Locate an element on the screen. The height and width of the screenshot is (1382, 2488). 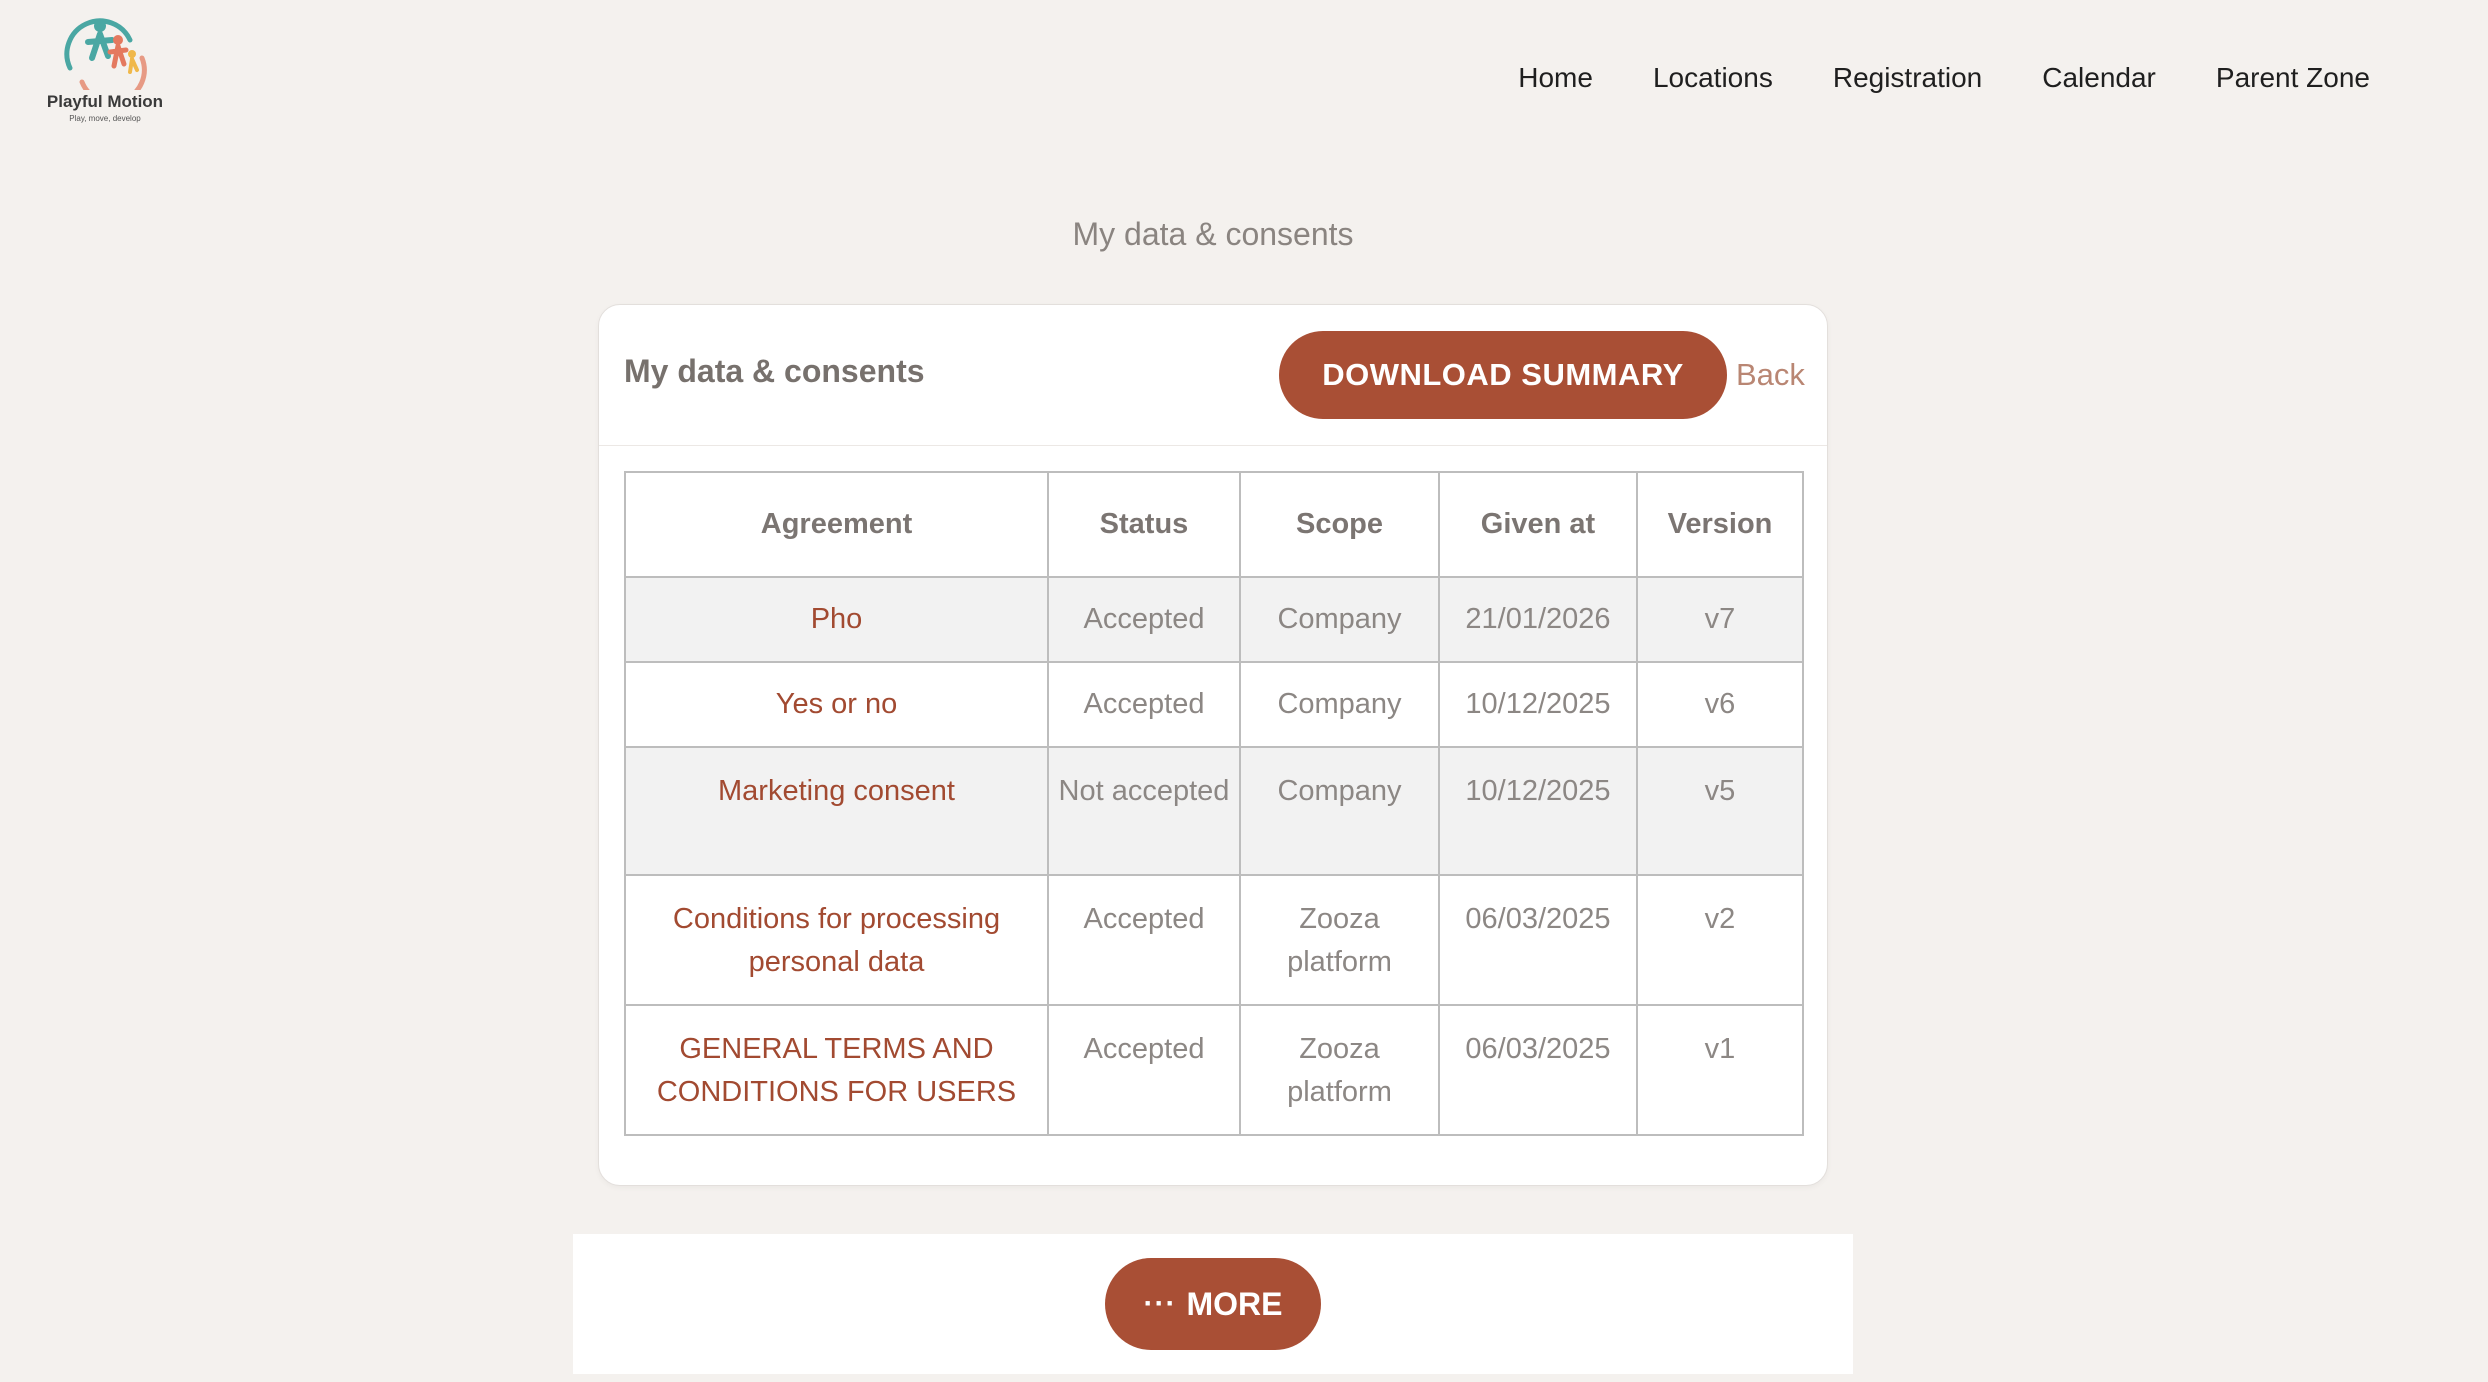
nav-parent-zone: Parent Zone is located at coordinates (2293, 78).